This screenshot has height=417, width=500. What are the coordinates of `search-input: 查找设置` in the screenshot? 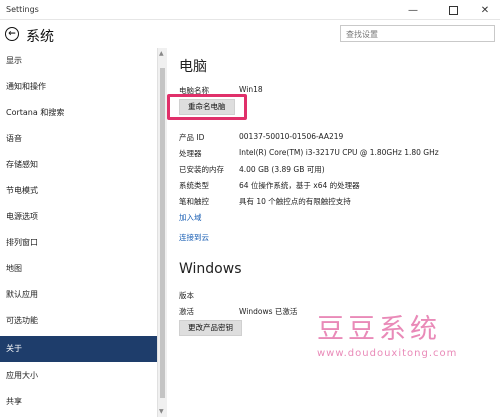 It's located at (417, 33).